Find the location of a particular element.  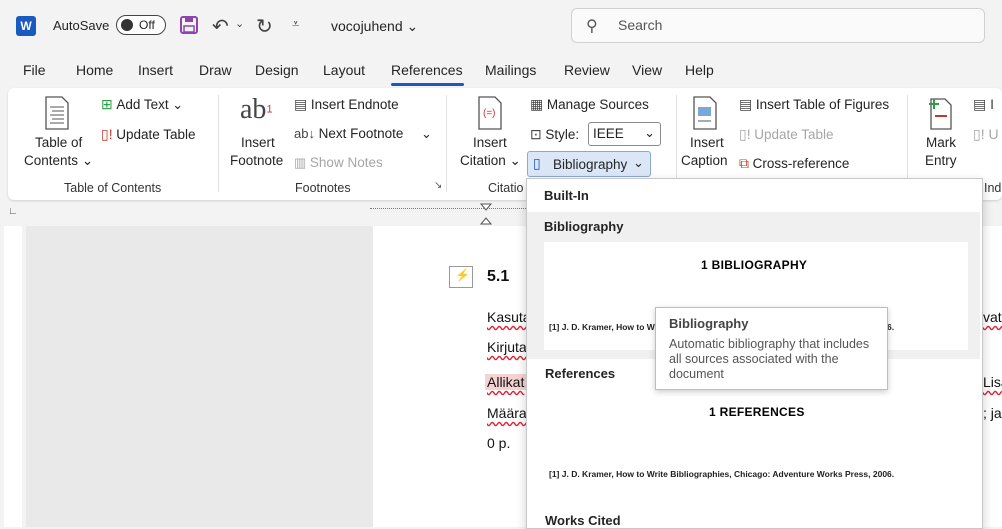

customize-qat-icon: ⩡ is located at coordinates (295, 24).